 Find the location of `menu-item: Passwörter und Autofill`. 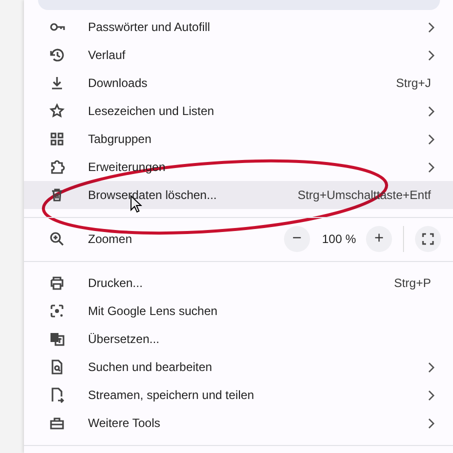

menu-item: Passwörter und Autofill is located at coordinates (238, 27).